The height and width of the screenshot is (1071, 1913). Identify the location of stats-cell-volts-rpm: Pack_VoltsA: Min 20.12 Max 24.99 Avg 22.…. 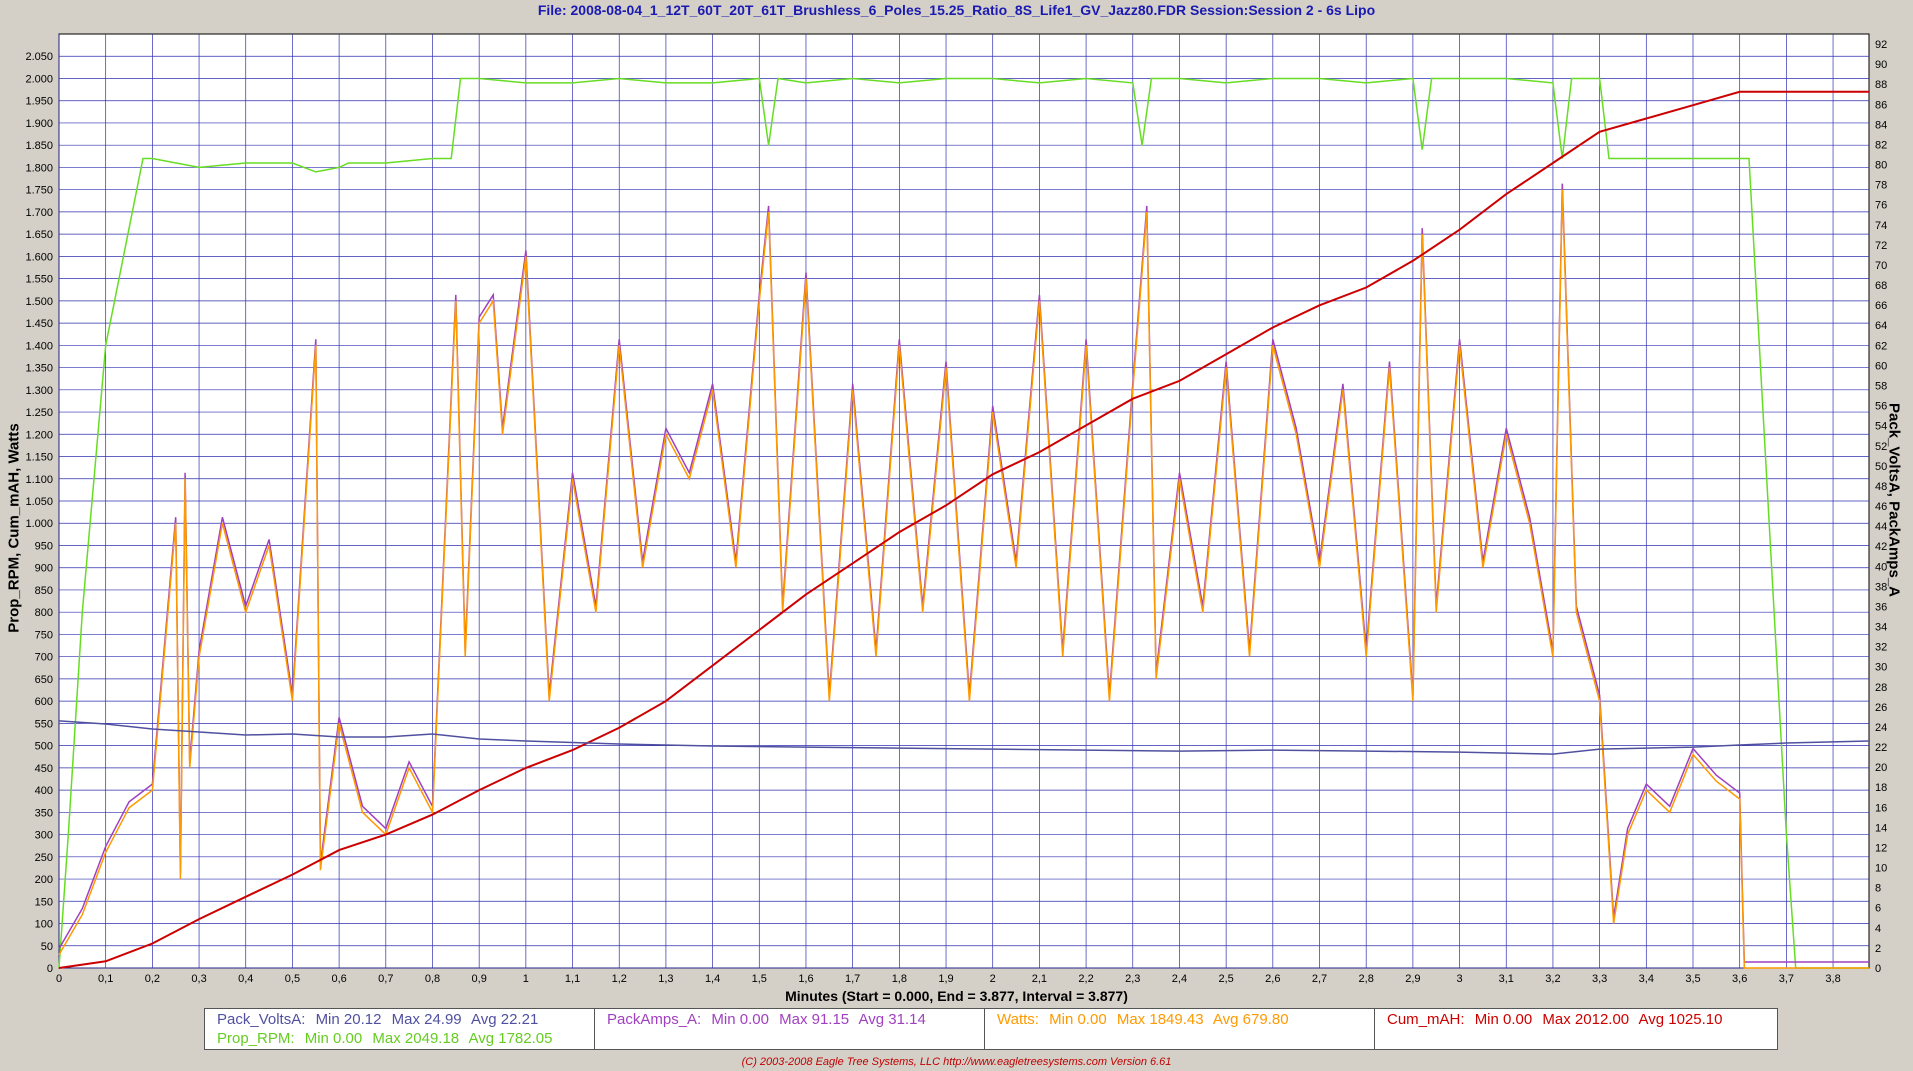
(400, 1029).